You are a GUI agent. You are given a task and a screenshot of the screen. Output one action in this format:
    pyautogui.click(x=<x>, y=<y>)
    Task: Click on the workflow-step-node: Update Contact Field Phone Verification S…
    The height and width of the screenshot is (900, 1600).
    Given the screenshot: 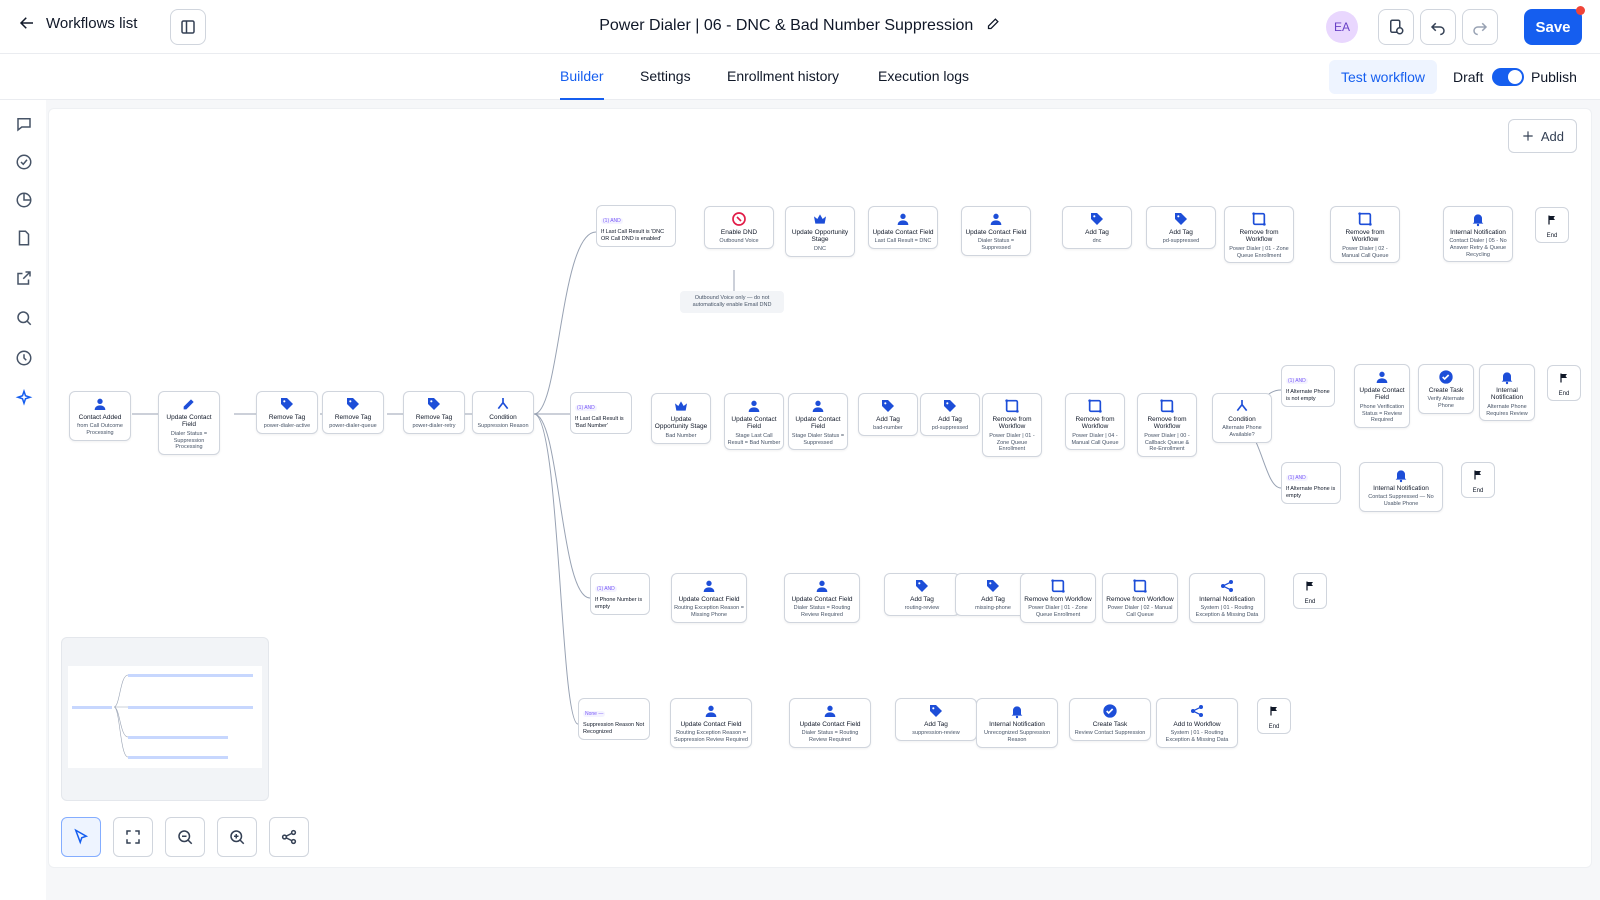 What is the action you would take?
    pyautogui.click(x=1382, y=396)
    